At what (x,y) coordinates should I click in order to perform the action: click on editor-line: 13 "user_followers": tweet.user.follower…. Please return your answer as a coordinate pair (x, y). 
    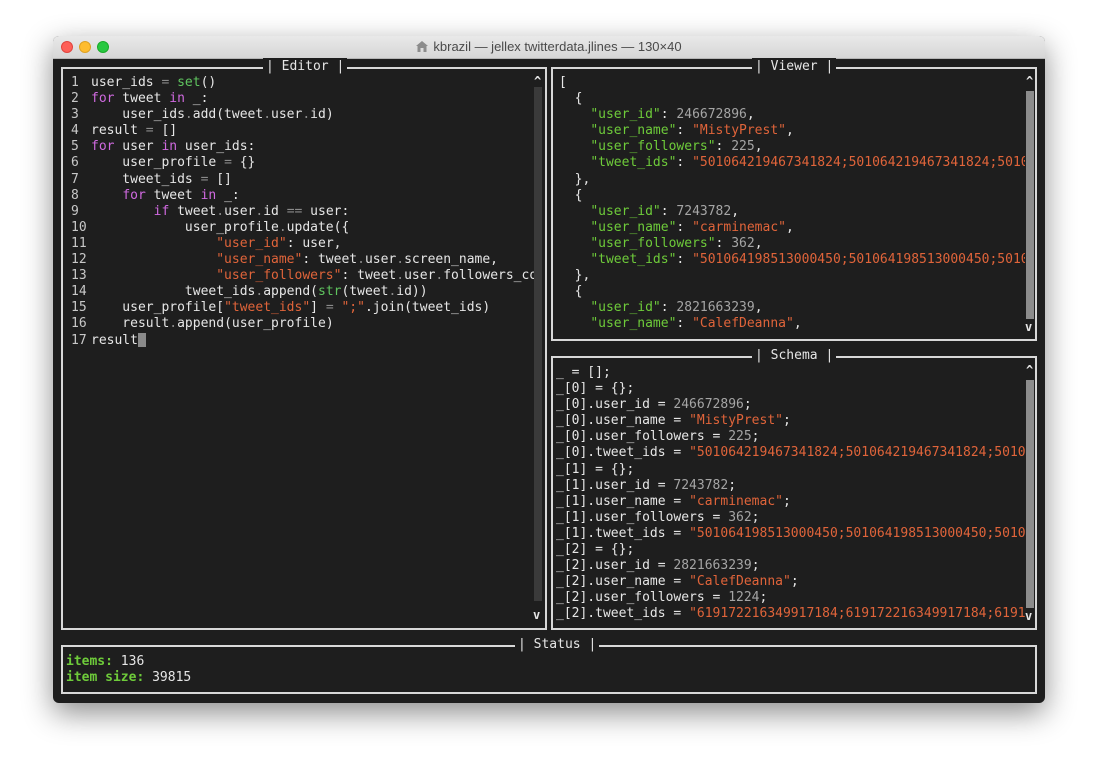
    Looking at the image, I should click on (303, 276).